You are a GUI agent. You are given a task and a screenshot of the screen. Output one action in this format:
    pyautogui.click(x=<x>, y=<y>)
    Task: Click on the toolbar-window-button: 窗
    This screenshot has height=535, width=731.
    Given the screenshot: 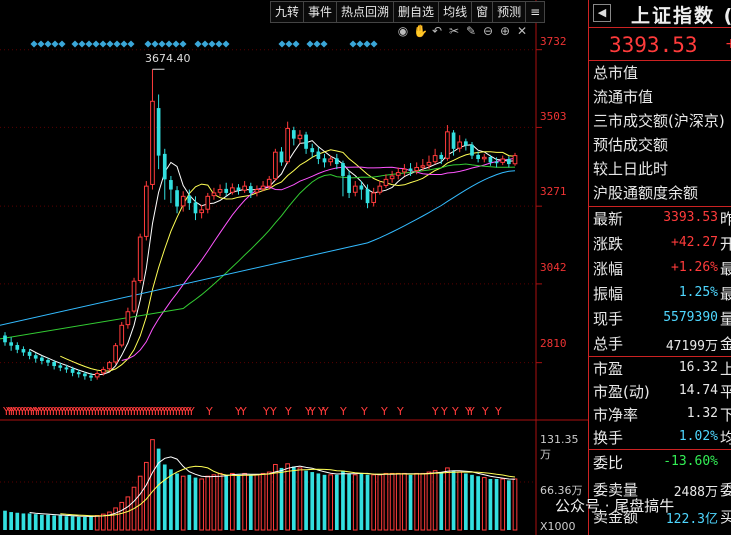 What is the action you would take?
    pyautogui.click(x=483, y=12)
    